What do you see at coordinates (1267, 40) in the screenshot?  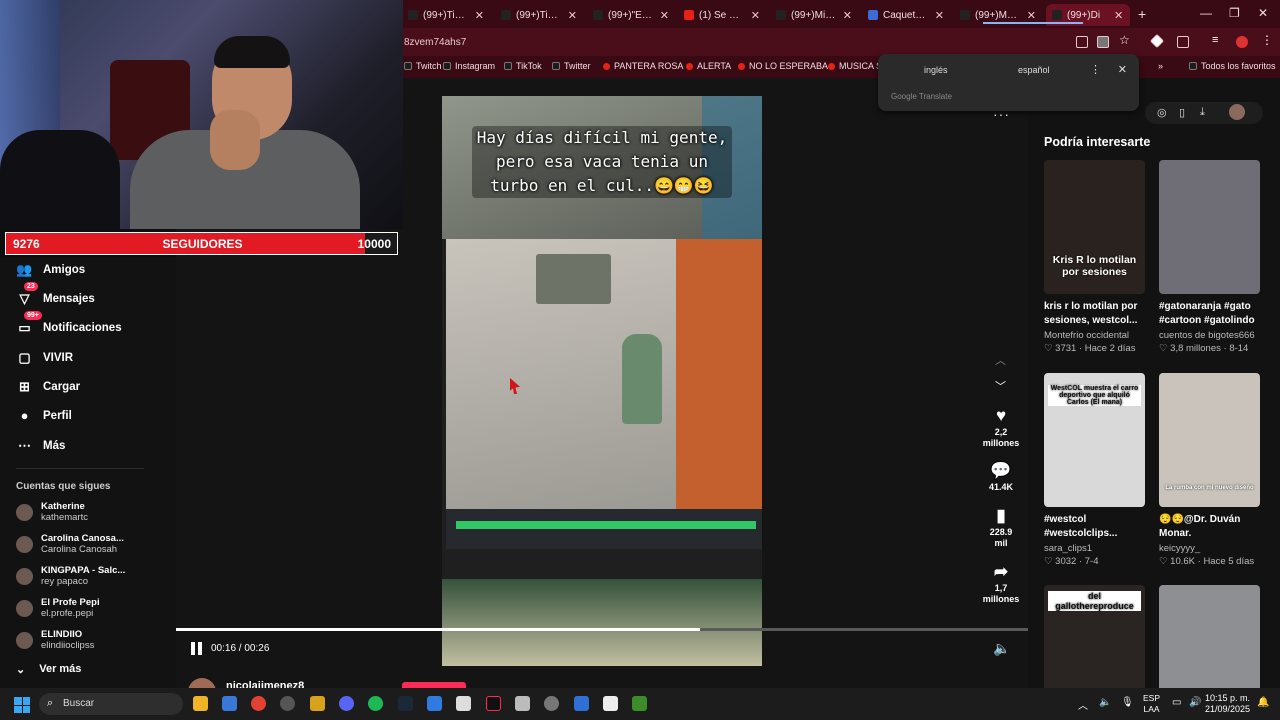 I see `browser-menu-icon: ⋮` at bounding box center [1267, 40].